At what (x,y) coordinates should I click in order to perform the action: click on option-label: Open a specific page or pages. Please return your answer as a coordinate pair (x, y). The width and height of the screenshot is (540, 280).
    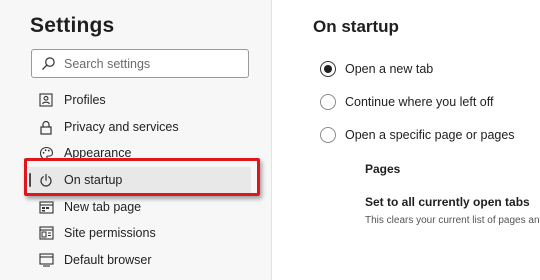
    Looking at the image, I should click on (430, 135).